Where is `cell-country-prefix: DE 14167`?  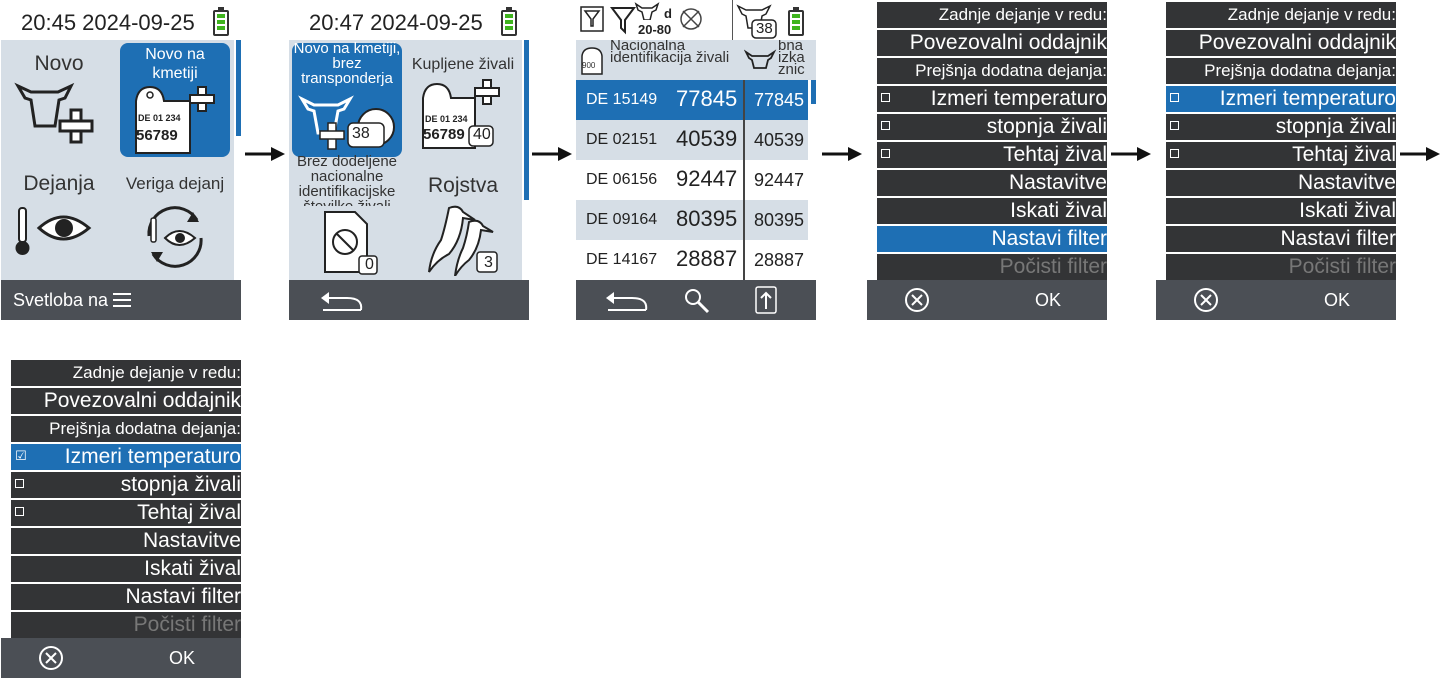
cell-country-prefix: DE 14167 is located at coordinates (622, 259).